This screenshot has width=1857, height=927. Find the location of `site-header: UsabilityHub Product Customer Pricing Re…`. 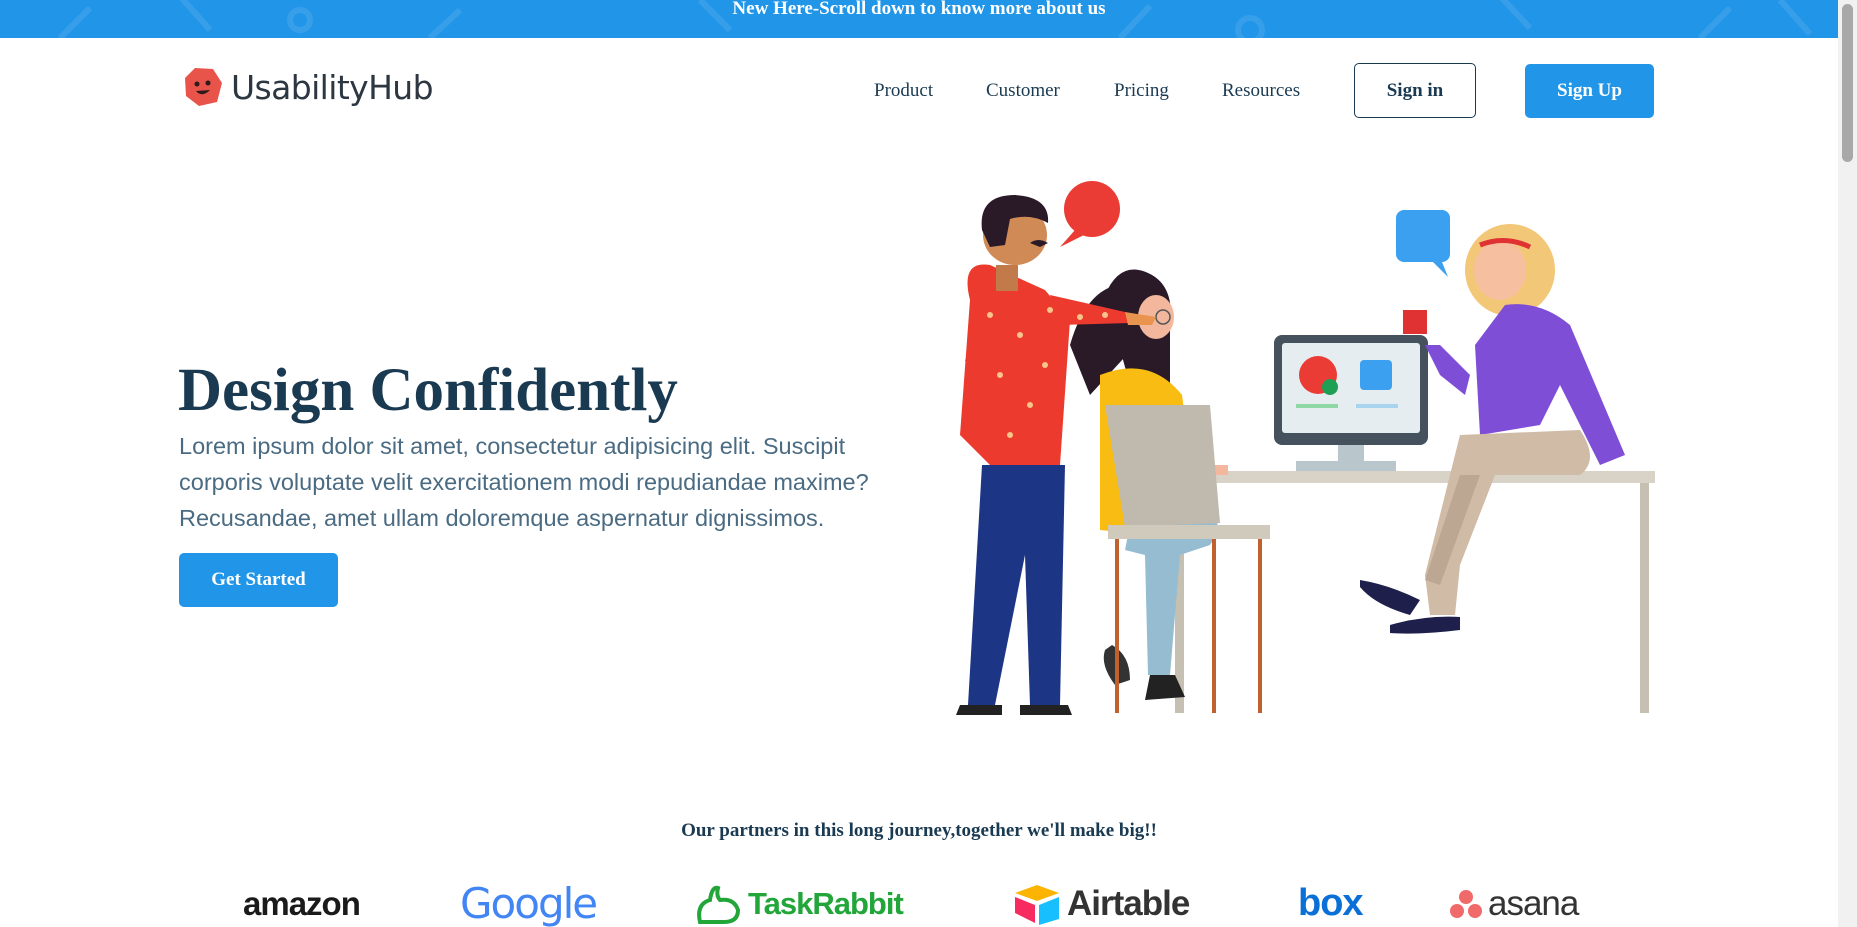

site-header: UsabilityHub Product Customer Pricing Re… is located at coordinates (919, 91).